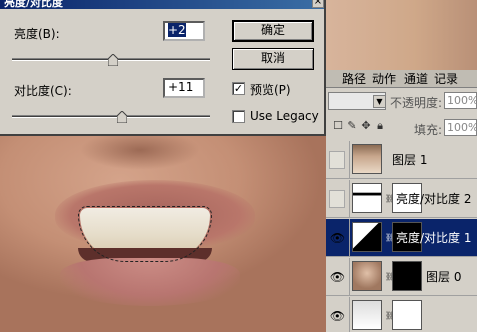  I want to click on contrast-slider-thumb, so click(121, 117).